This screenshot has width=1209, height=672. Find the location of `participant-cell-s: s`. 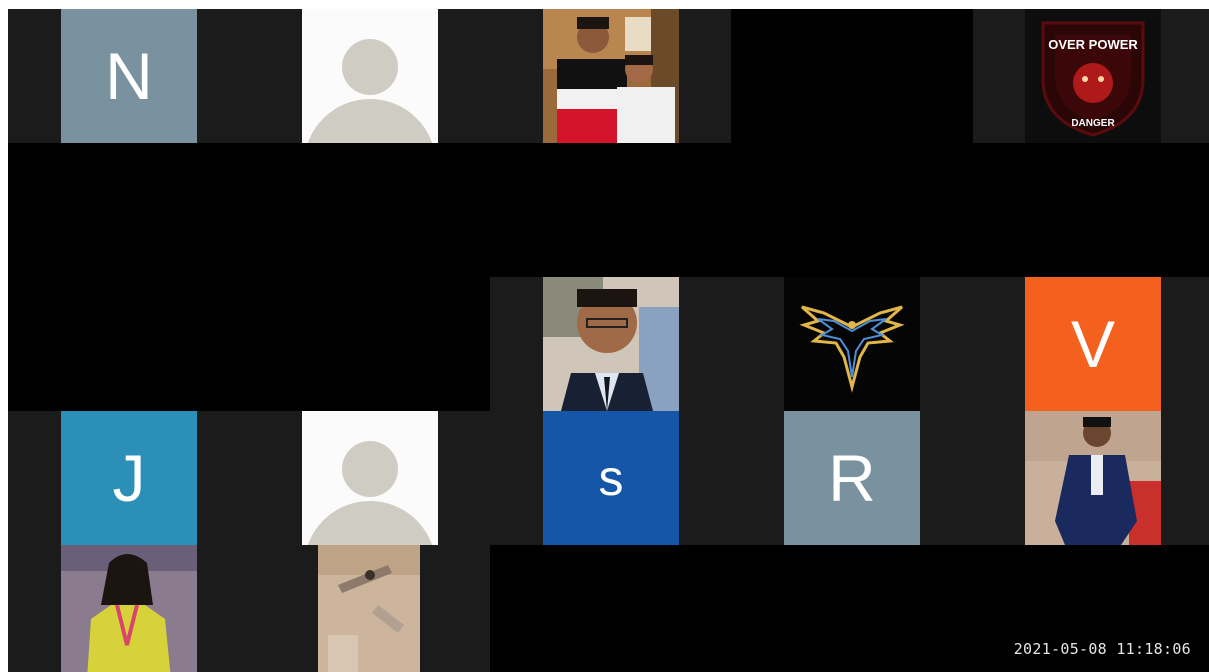

participant-cell-s: s is located at coordinates (612, 478).